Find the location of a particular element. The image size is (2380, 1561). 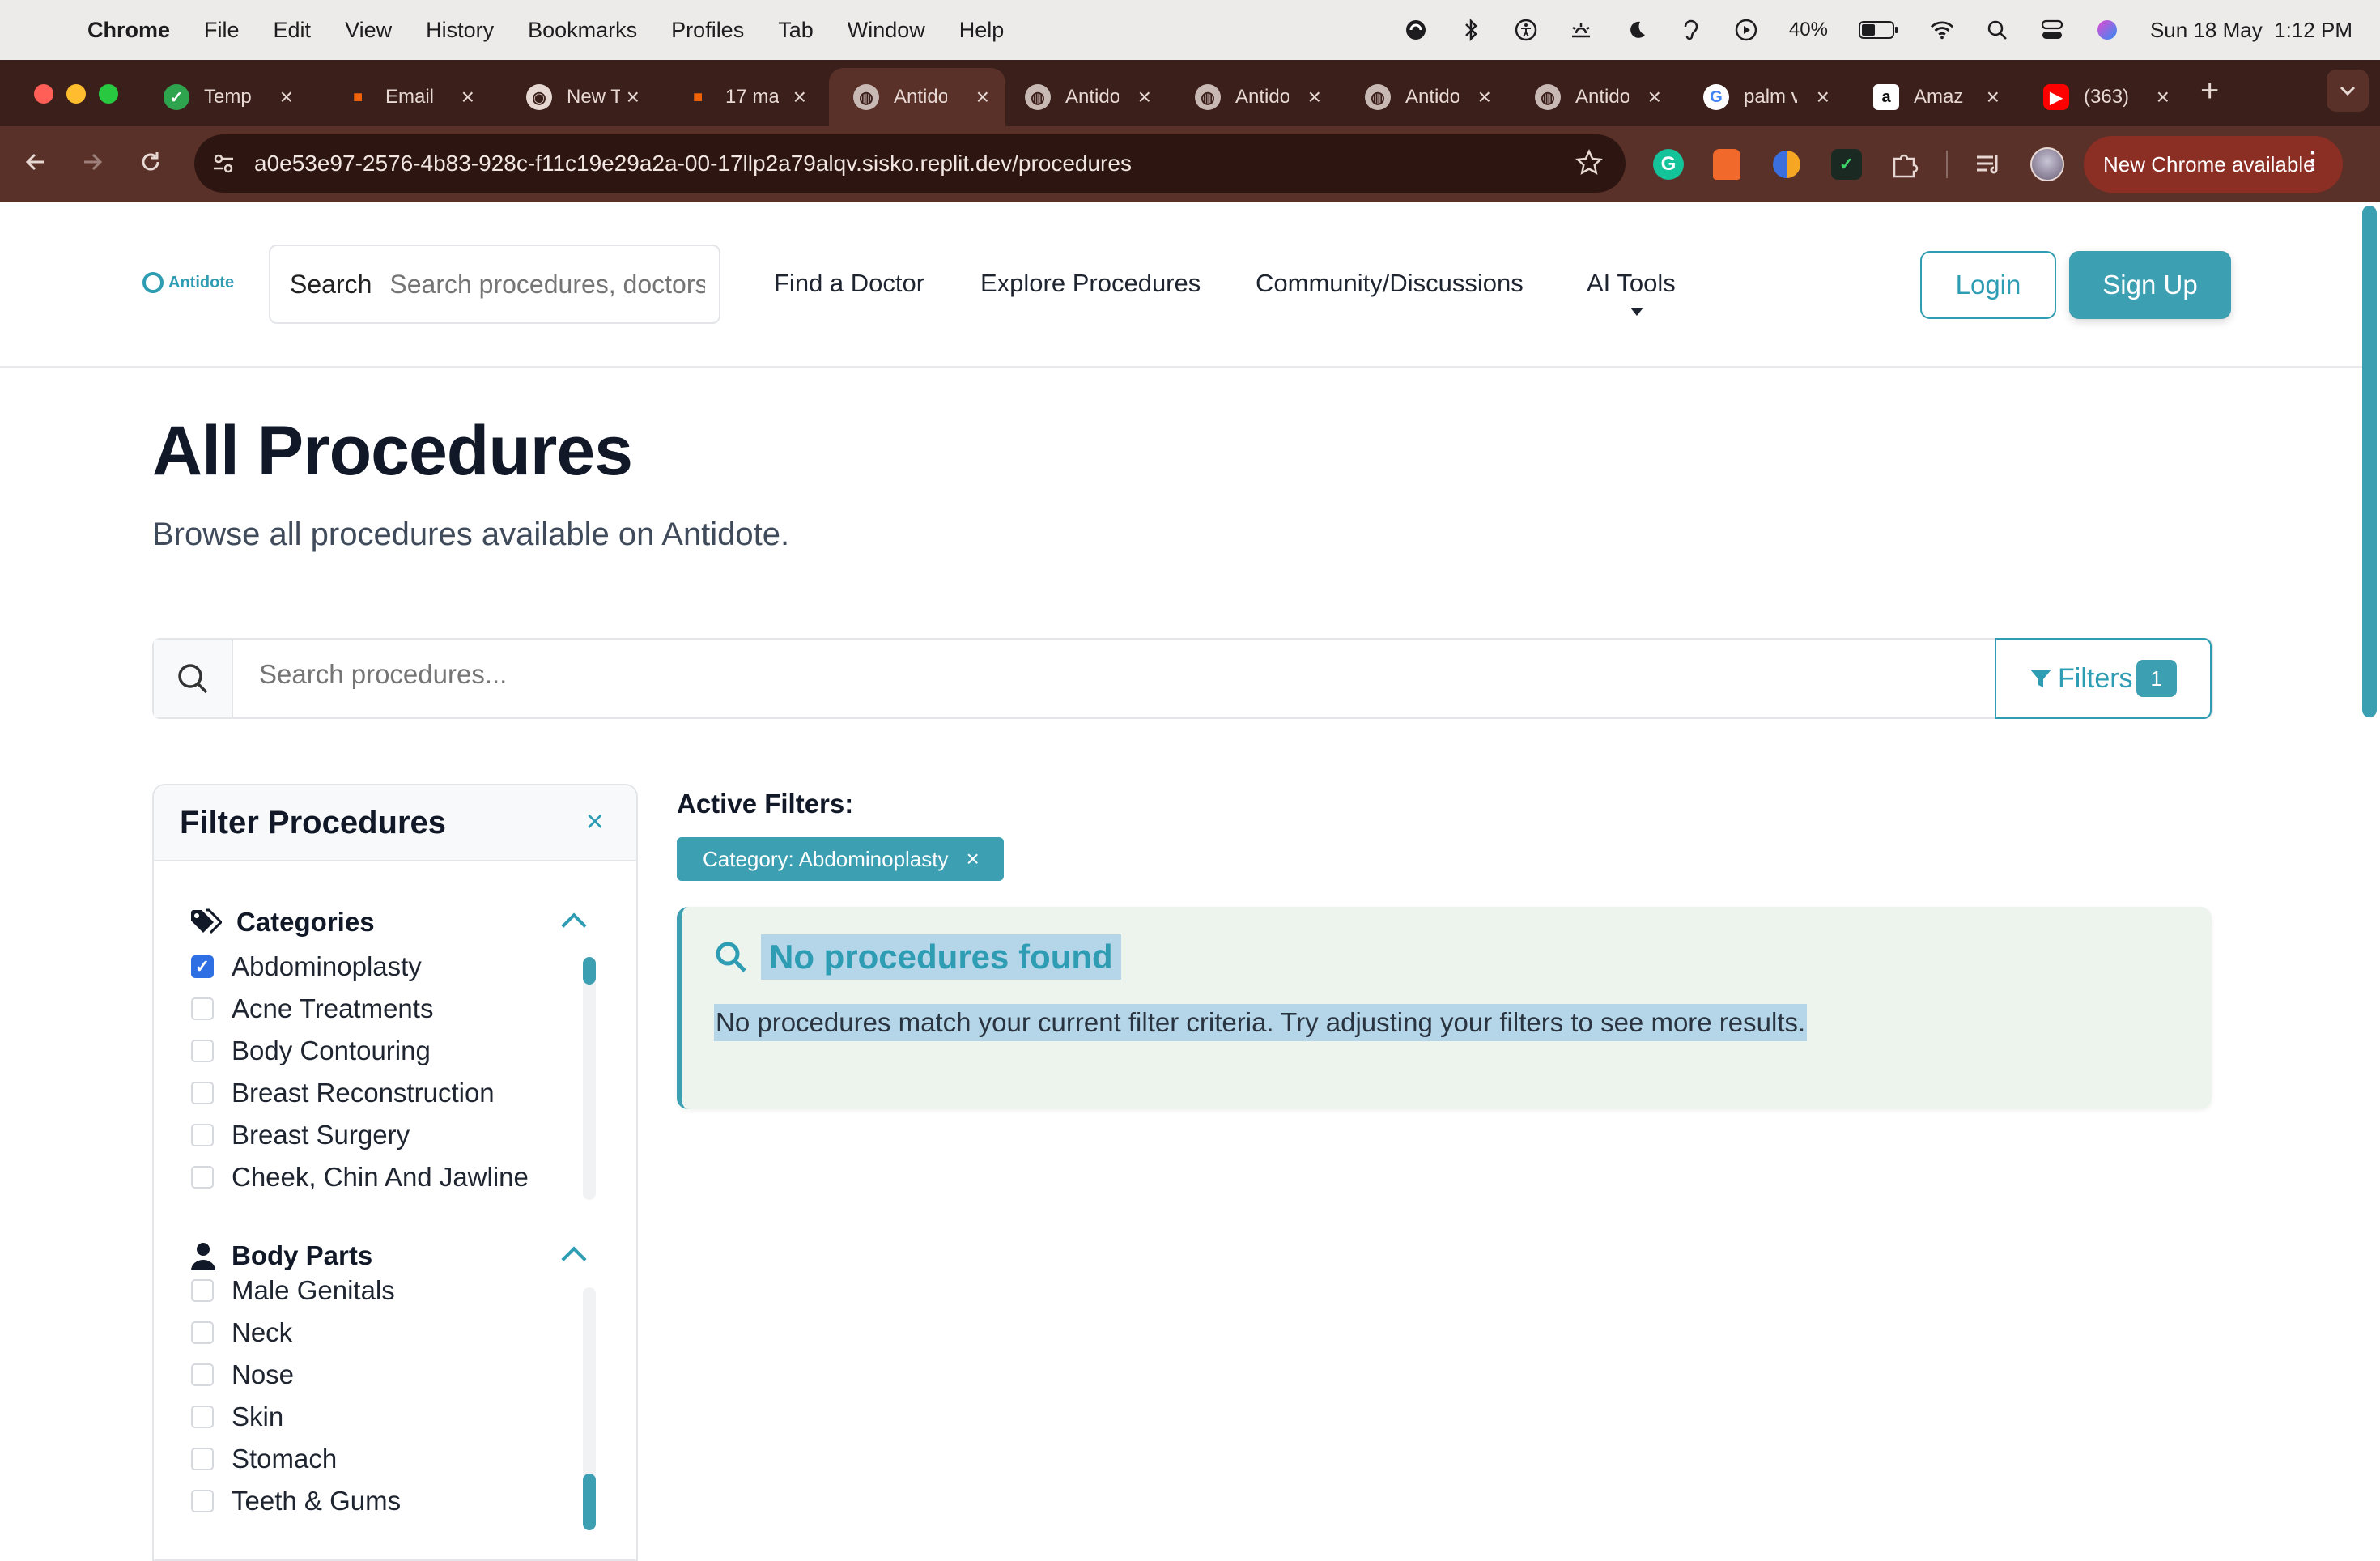

filter-option: Nose is located at coordinates (296, 1375).